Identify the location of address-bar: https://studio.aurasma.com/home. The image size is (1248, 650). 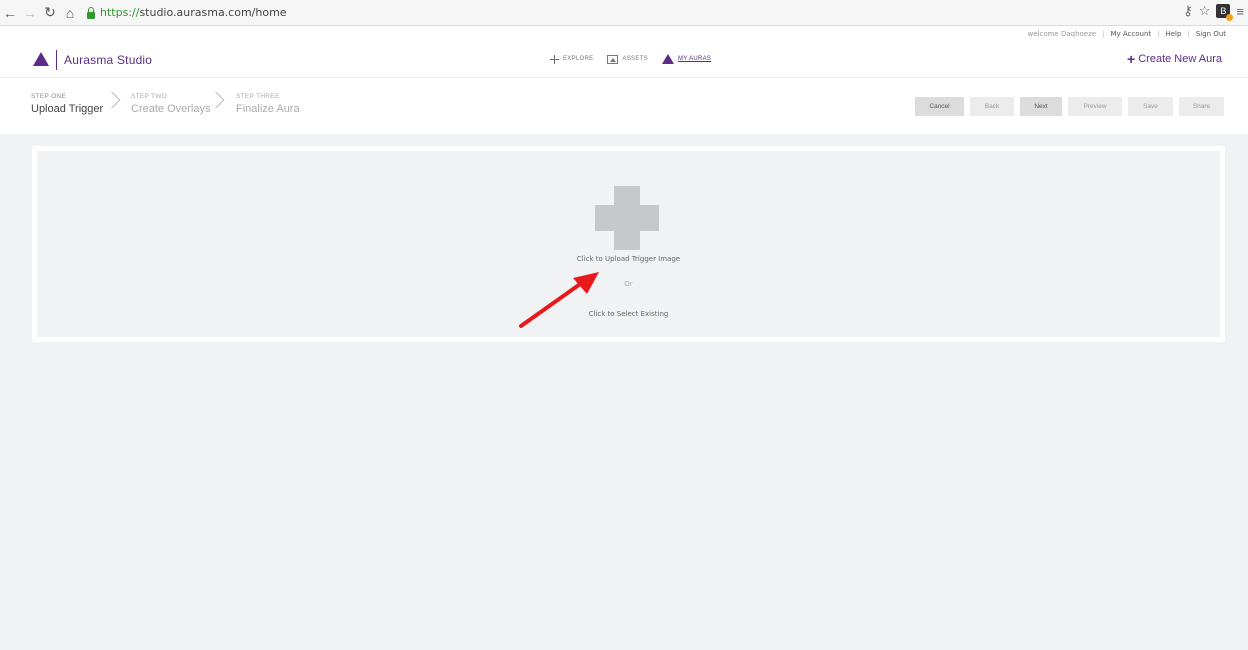
(186, 13).